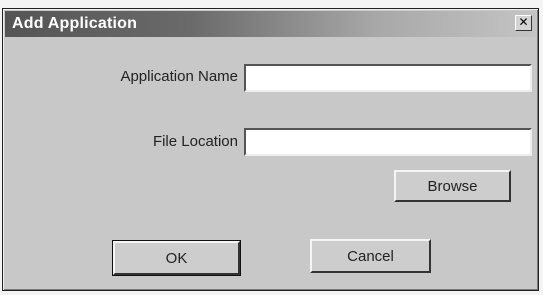  I want to click on application-name-input, so click(388, 78).